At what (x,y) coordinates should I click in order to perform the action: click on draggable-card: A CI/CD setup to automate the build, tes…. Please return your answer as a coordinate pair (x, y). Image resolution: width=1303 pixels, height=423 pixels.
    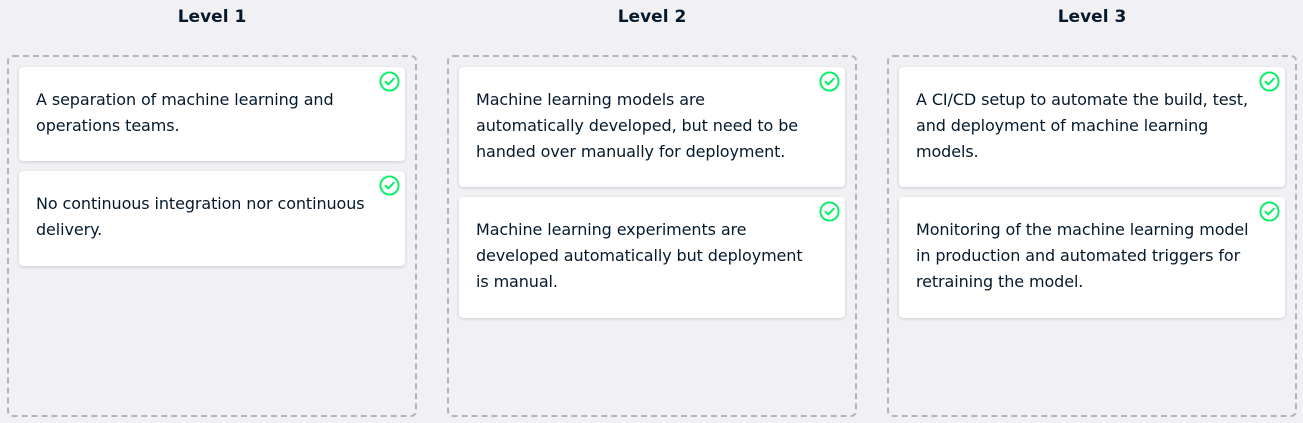
    Looking at the image, I should click on (1092, 127).